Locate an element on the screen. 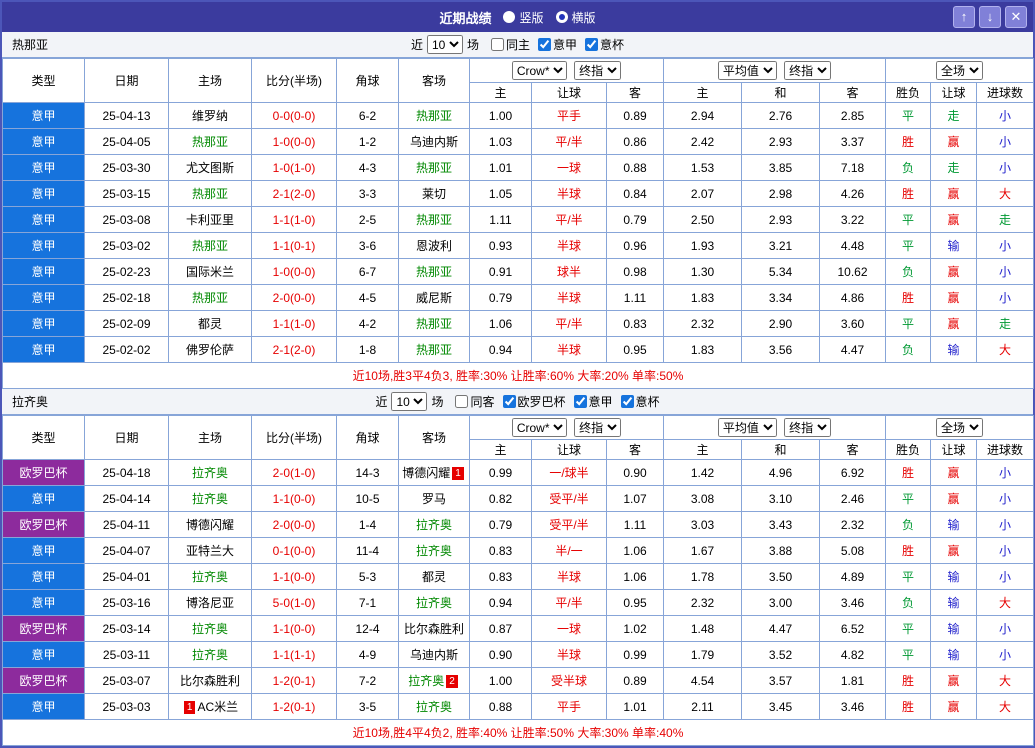 This screenshot has width=1035, height=748. filter-checkbox-同客: 同客 is located at coordinates (475, 401).